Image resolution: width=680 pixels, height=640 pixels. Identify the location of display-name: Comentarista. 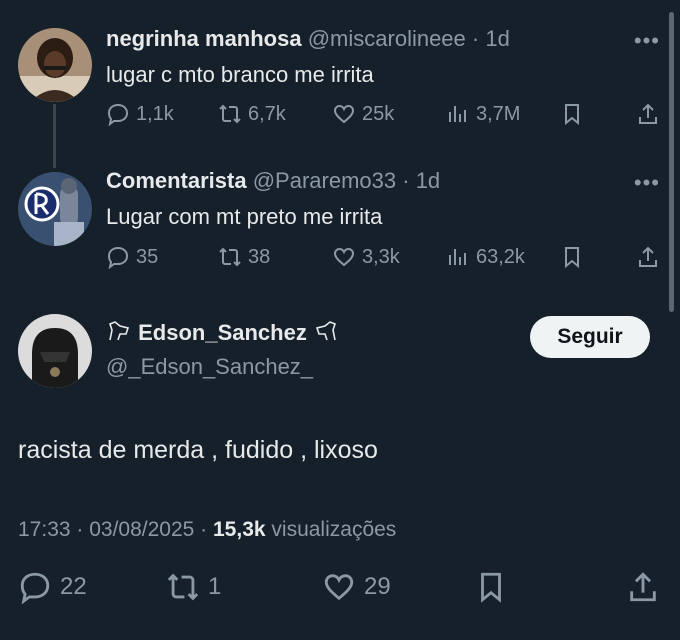
(176, 180).